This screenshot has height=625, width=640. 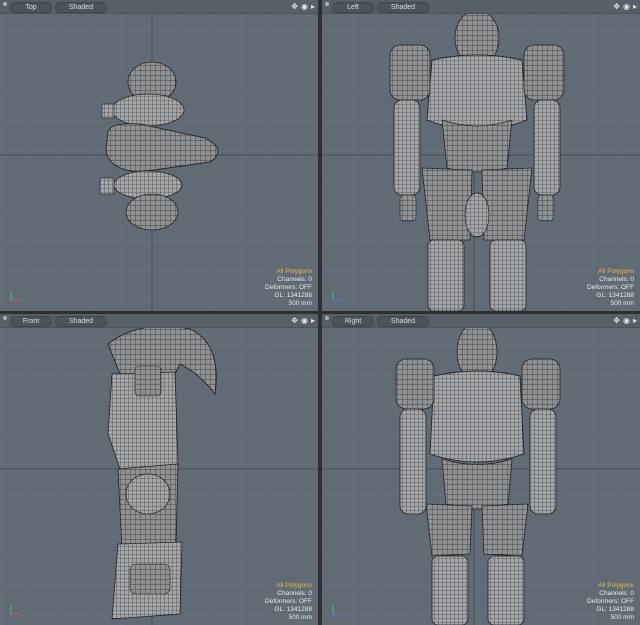 I want to click on view-type-dropdown: Left, so click(x=353, y=7).